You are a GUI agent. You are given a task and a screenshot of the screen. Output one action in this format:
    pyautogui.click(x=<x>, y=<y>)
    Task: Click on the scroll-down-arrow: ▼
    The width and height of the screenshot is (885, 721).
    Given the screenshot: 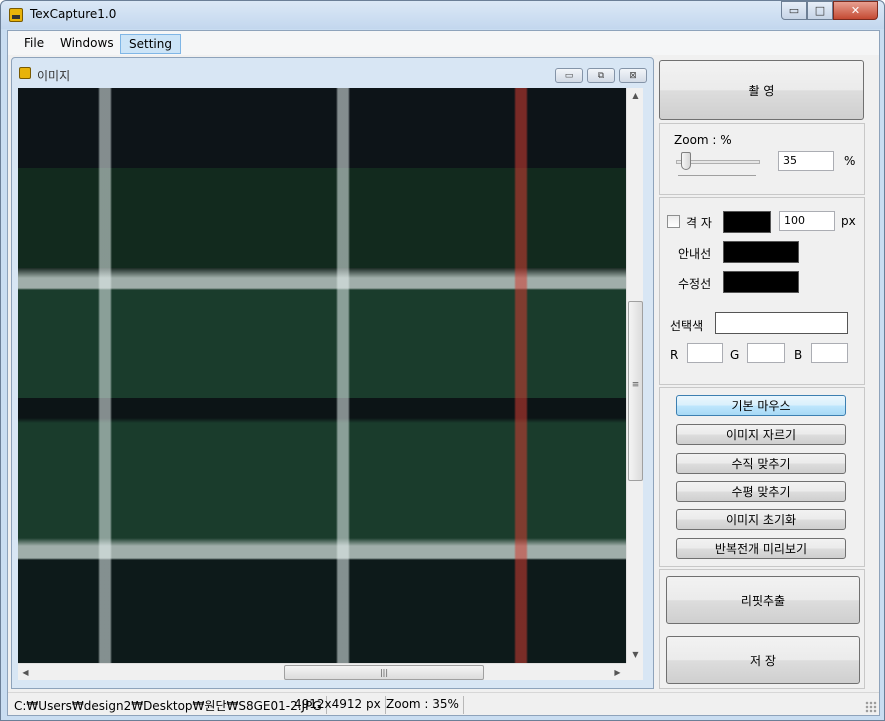 What is the action you would take?
    pyautogui.click(x=635, y=654)
    